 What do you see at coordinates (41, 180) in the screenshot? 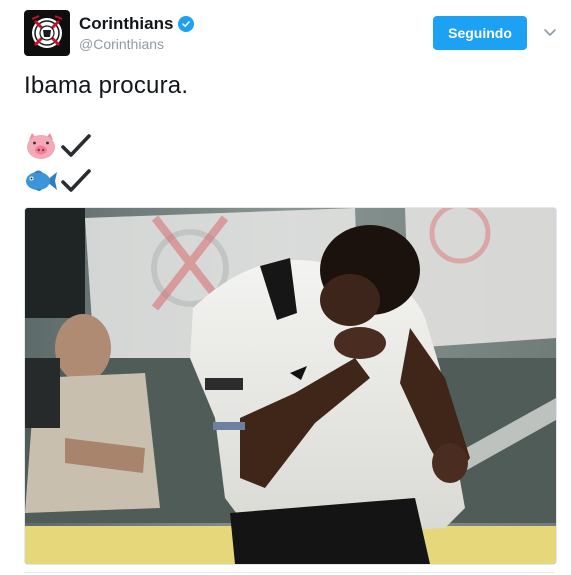
I see `fish-icon` at bounding box center [41, 180].